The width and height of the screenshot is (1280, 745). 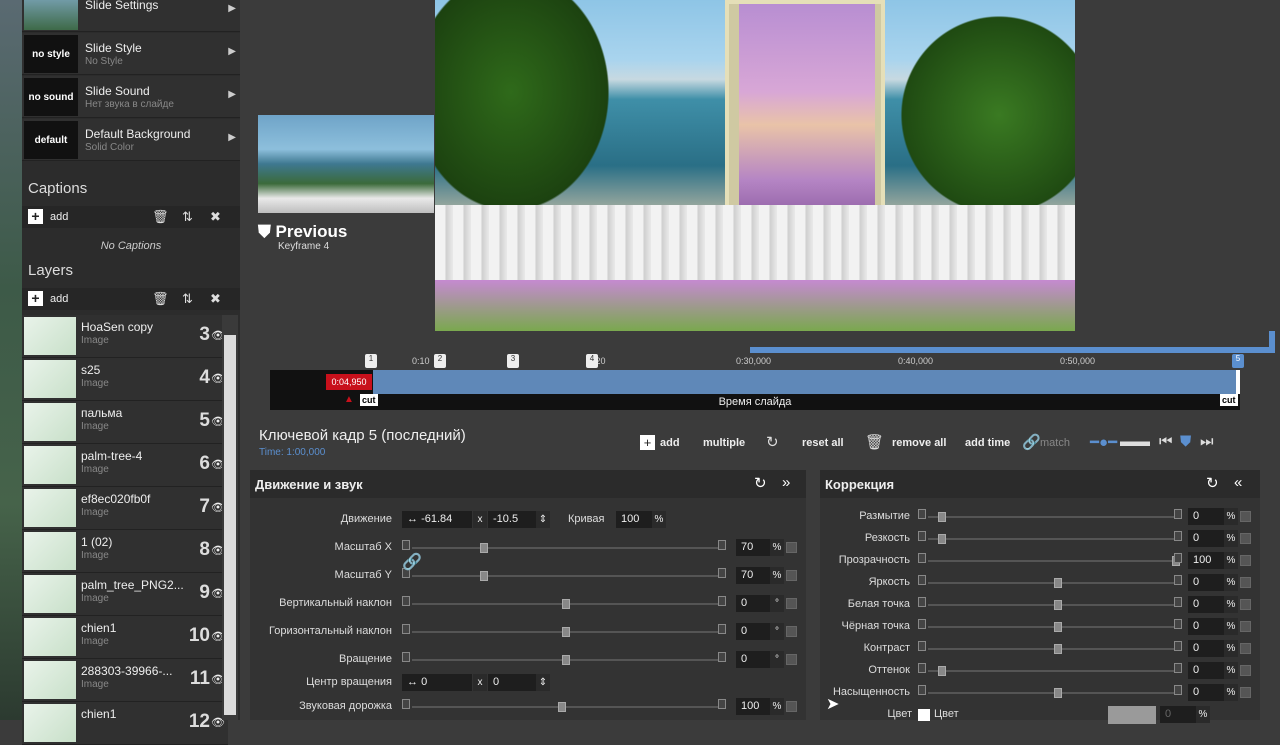 I want to click on sort-arrows-icon: ⇅, so click(x=187, y=299).